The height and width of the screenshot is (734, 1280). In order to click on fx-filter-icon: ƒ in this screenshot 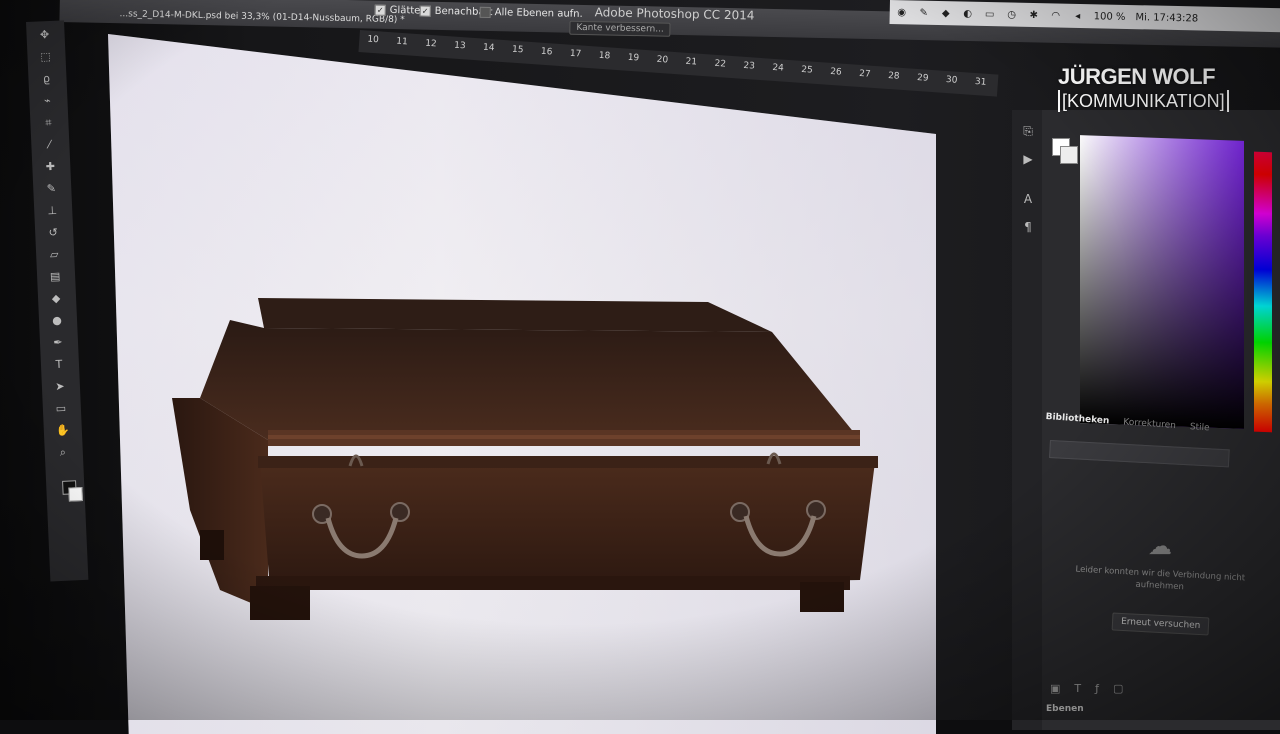, I will do `click(1097, 688)`.